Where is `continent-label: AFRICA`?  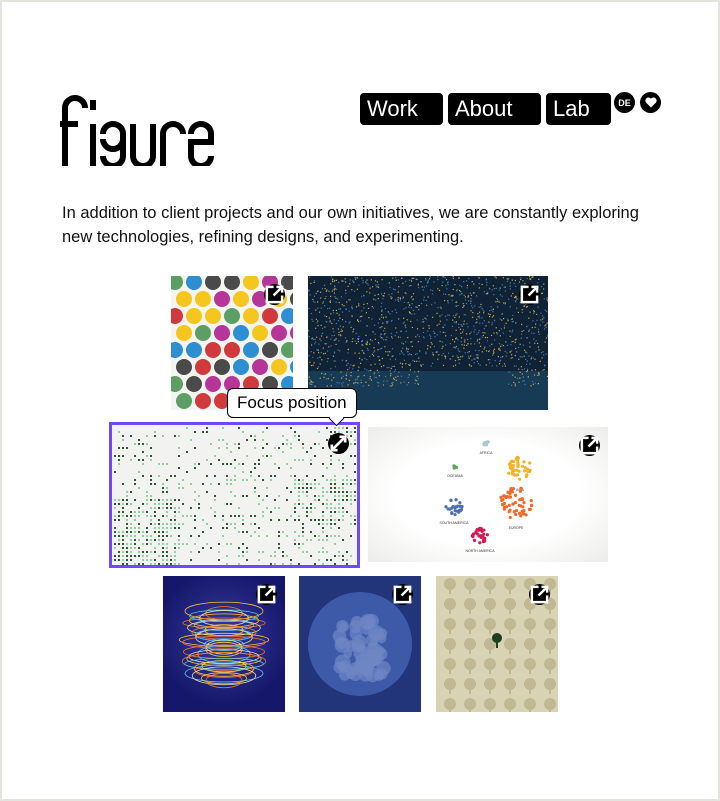
continent-label: AFRICA is located at coordinates (487, 453).